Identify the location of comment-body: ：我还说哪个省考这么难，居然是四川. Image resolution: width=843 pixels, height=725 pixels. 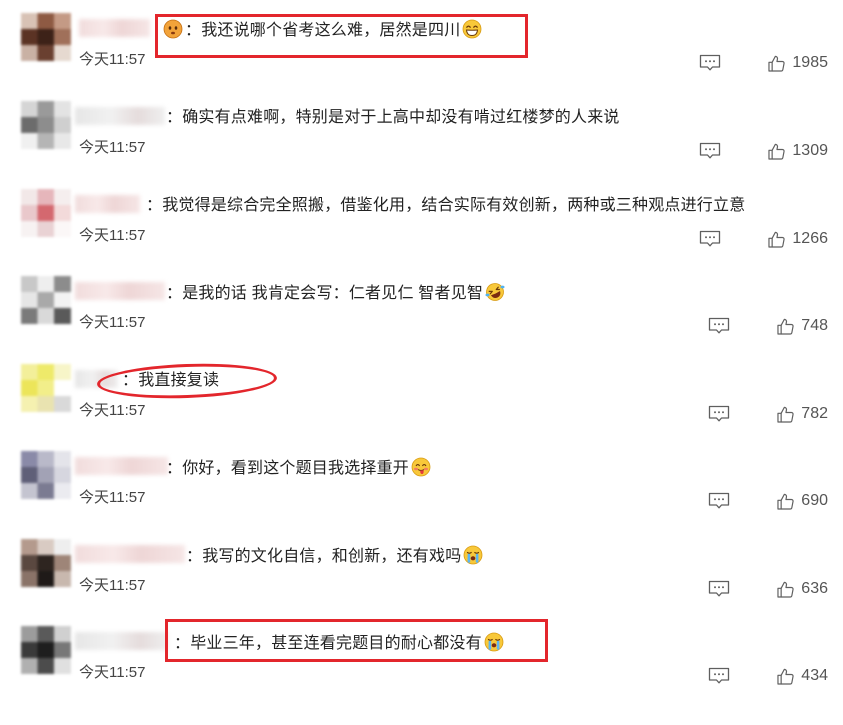
(322, 30).